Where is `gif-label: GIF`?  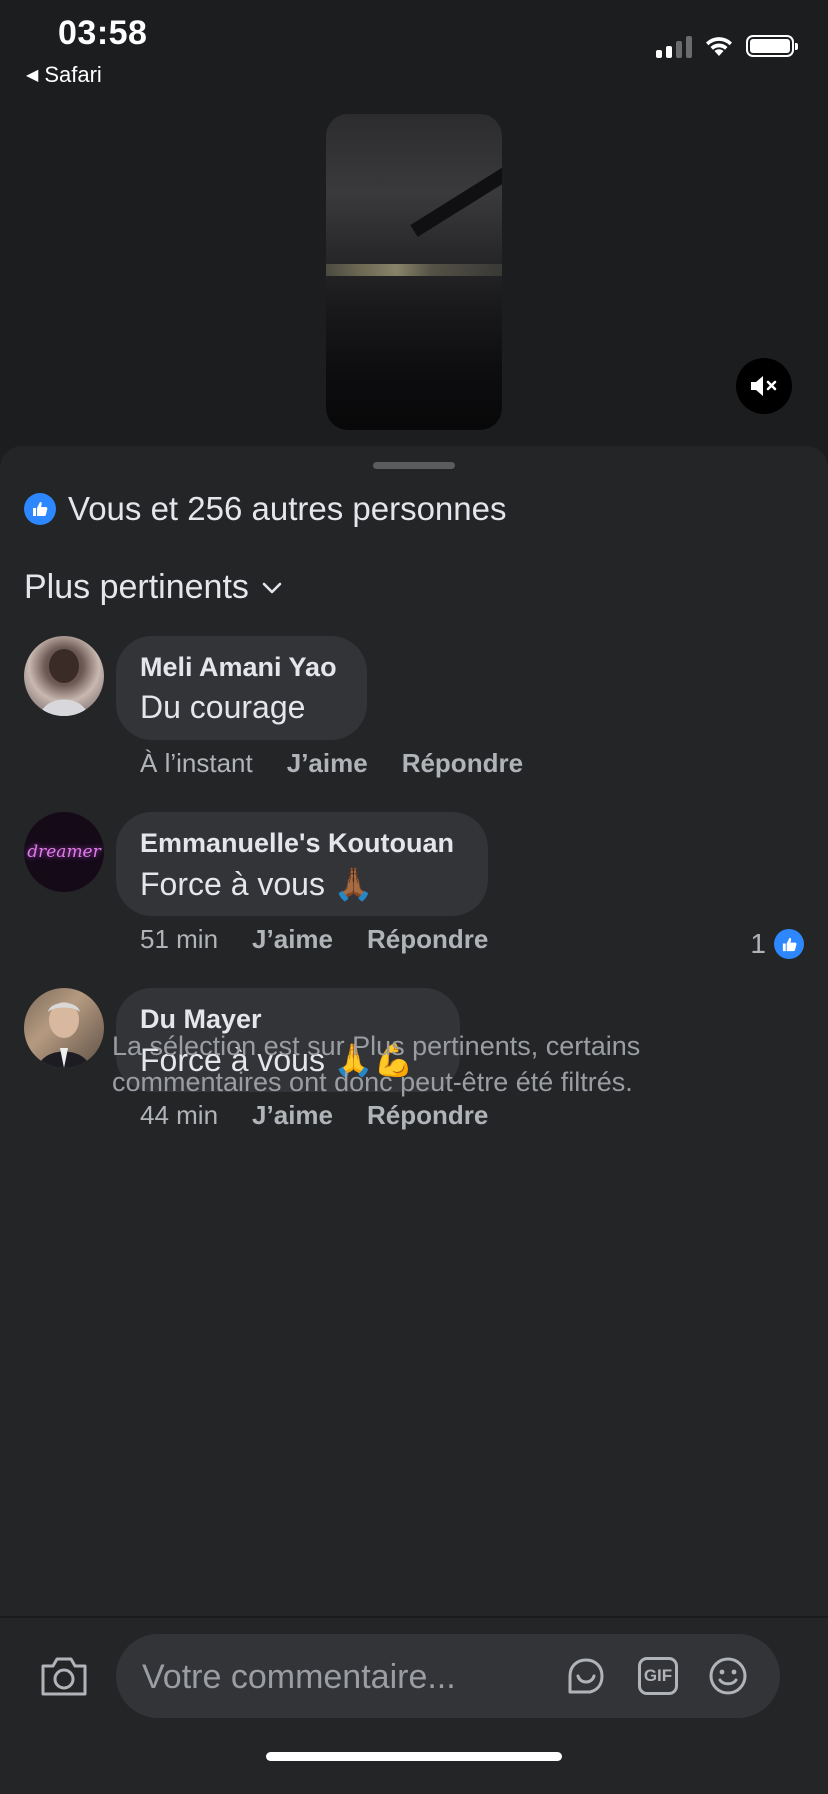 gif-label: GIF is located at coordinates (658, 1675).